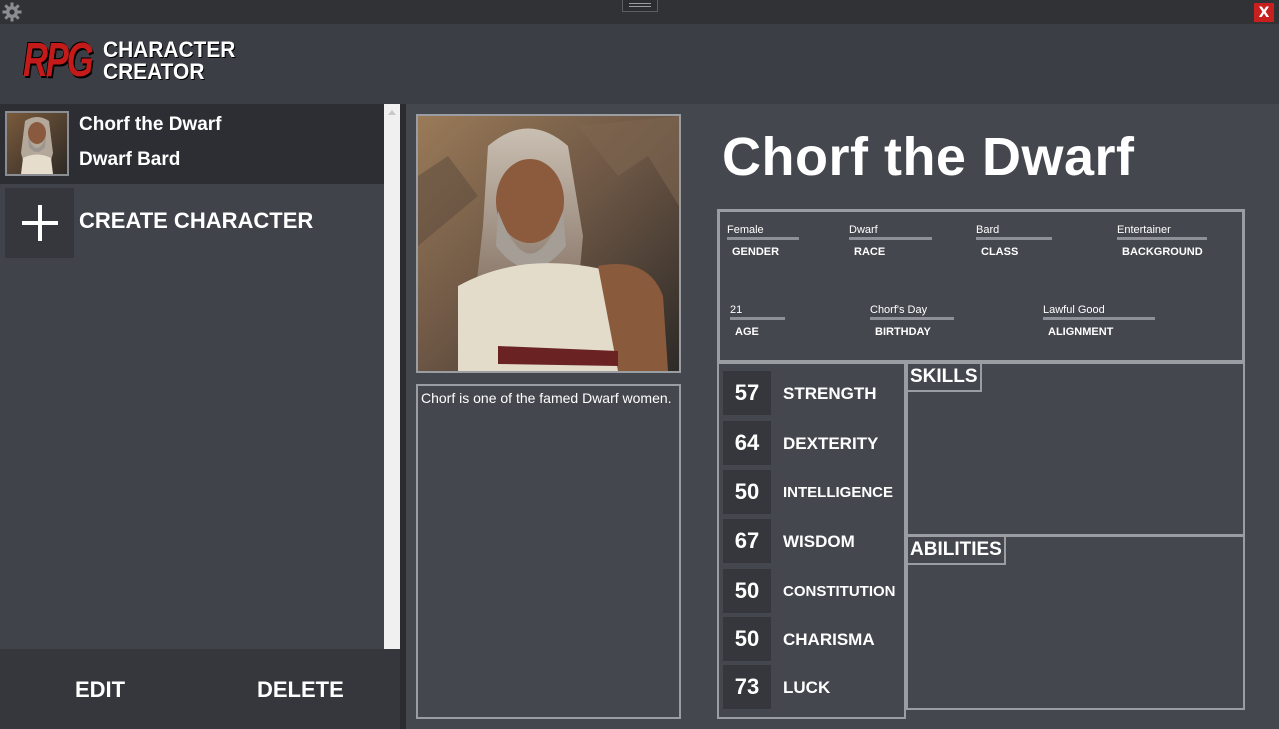 This screenshot has width=1279, height=729. I want to click on background-value: Entertainer, so click(1162, 232).